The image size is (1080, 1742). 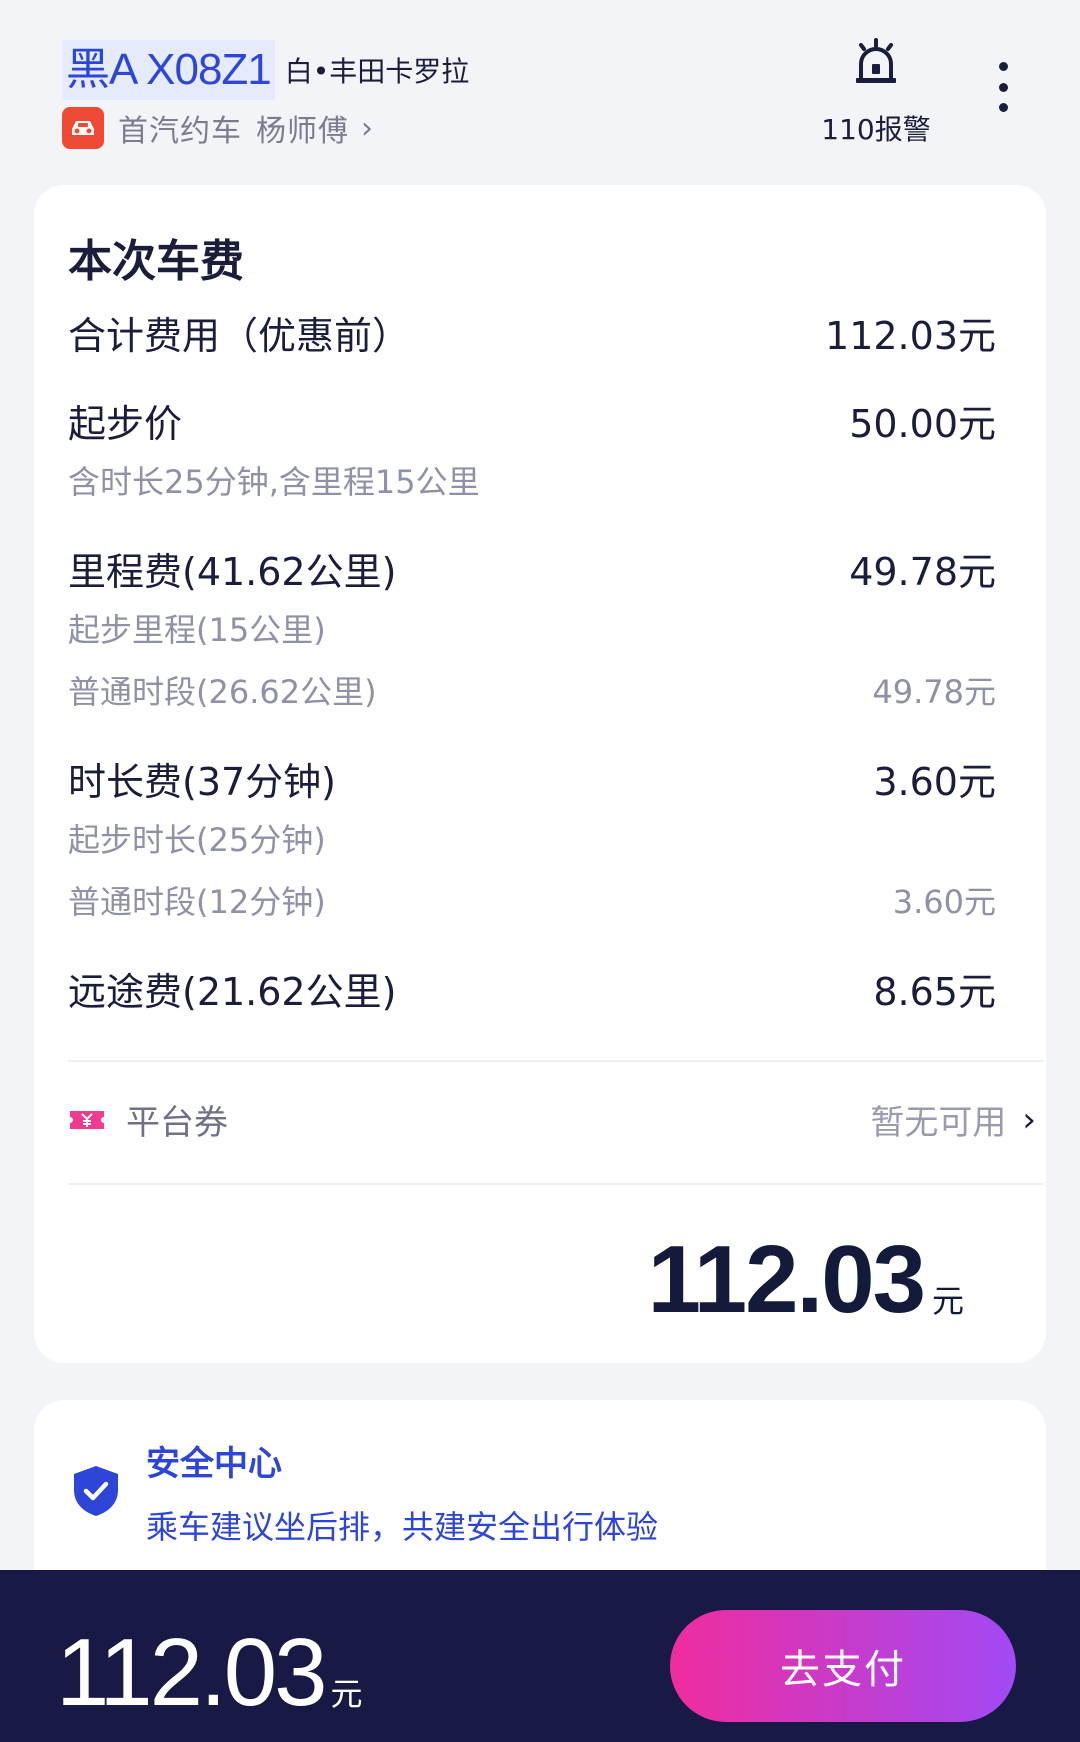 What do you see at coordinates (346, 1694) in the screenshot?
I see `payment-unit: 元` at bounding box center [346, 1694].